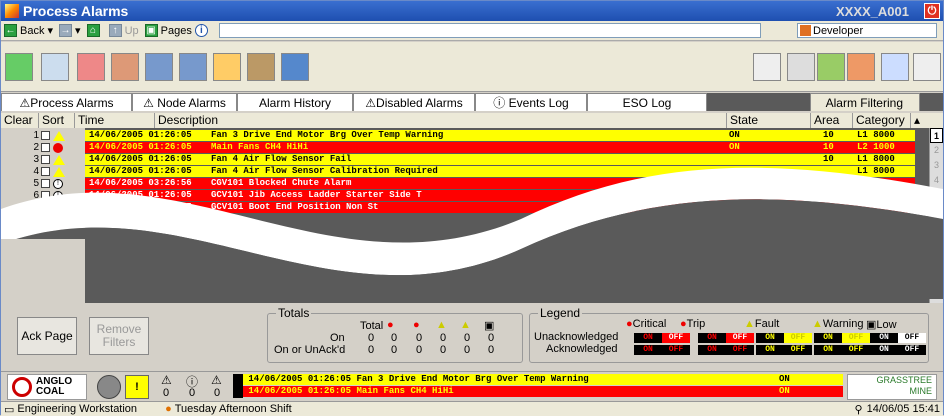 This screenshot has height=416, width=944. I want to click on scroll-up-icon: ▴, so click(918, 120).